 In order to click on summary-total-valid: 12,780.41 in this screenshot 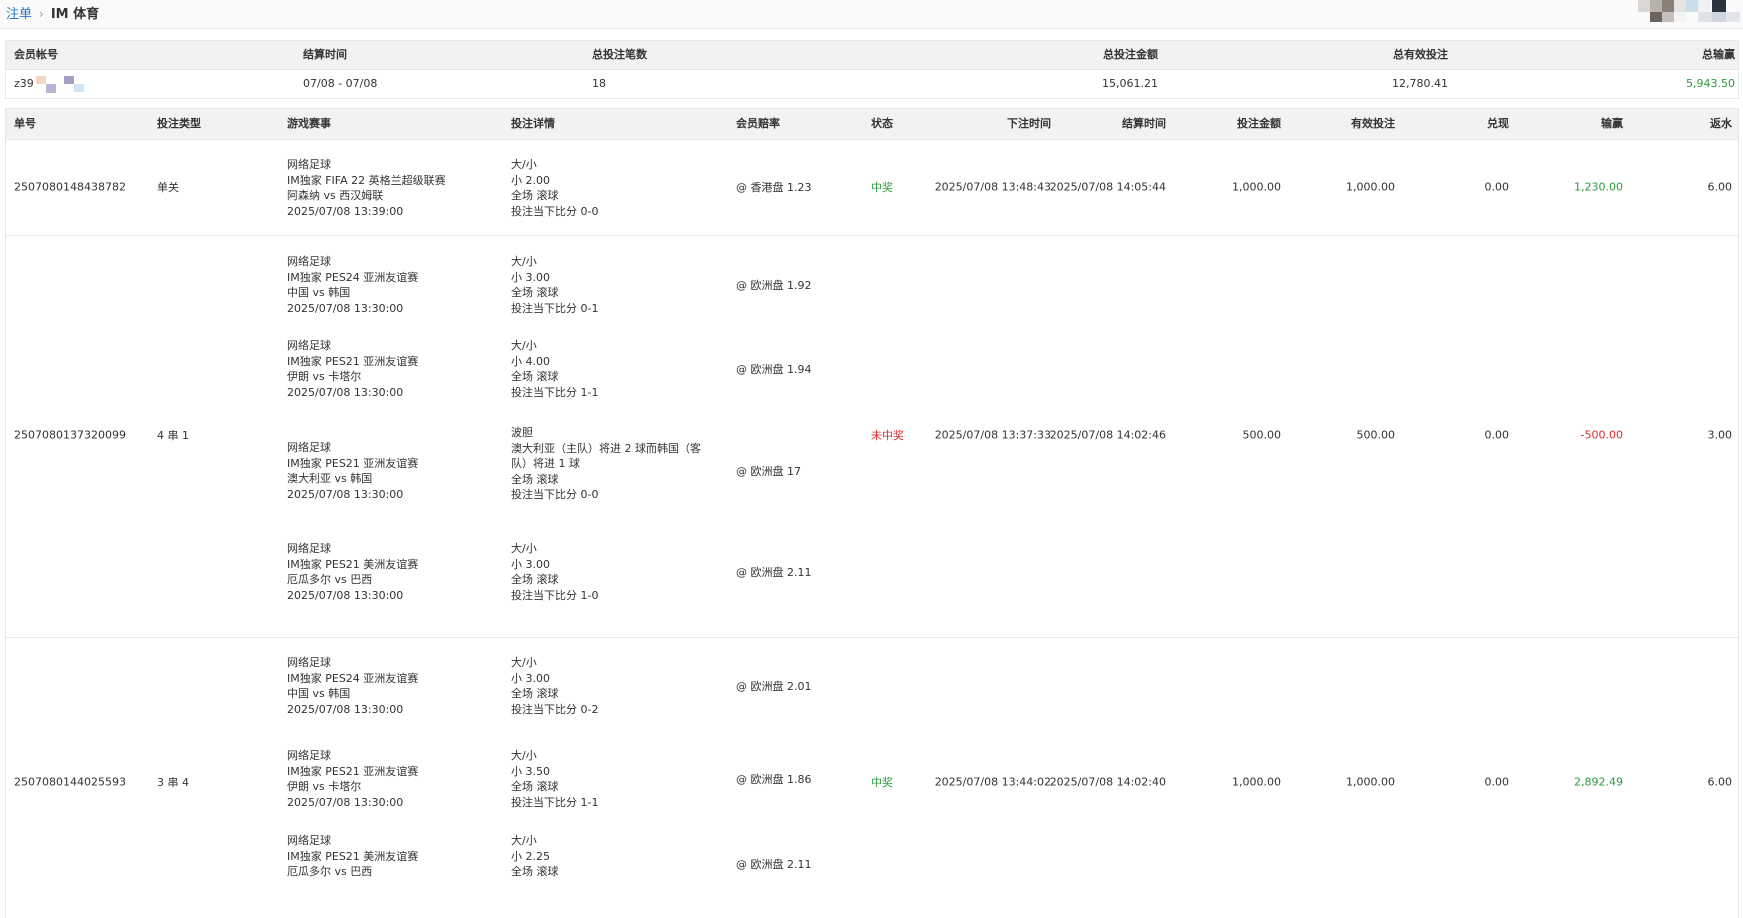, I will do `click(1420, 83)`.